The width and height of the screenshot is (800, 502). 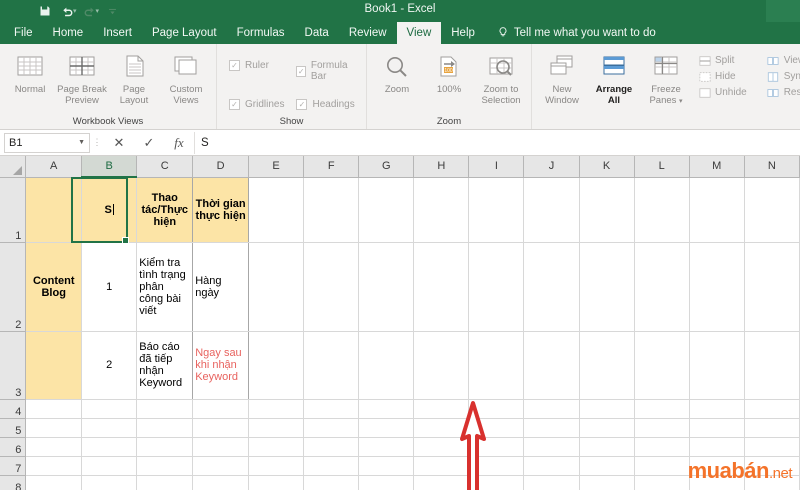 What do you see at coordinates (331, 466) in the screenshot?
I see `cell-f7` at bounding box center [331, 466].